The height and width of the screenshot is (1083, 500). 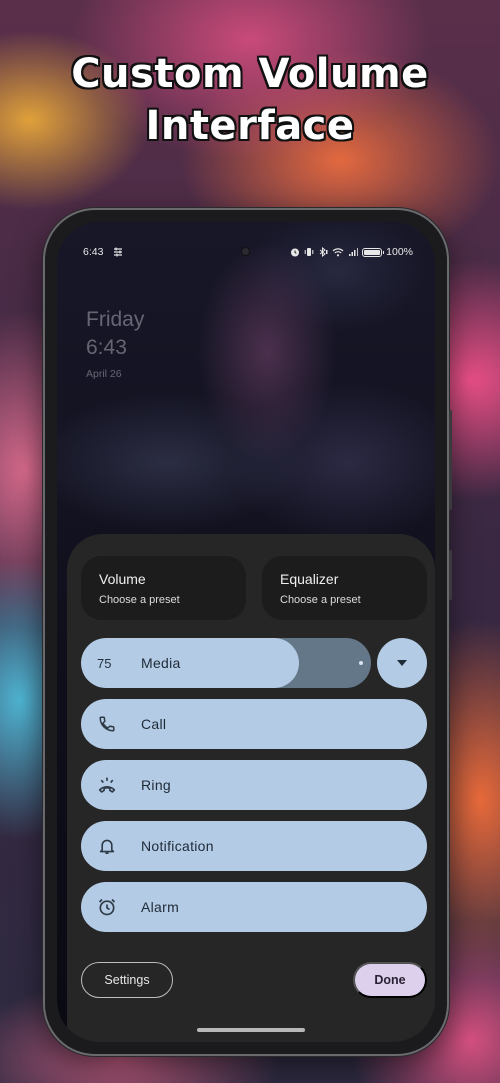 What do you see at coordinates (353, 252) in the screenshot?
I see `signal-icon` at bounding box center [353, 252].